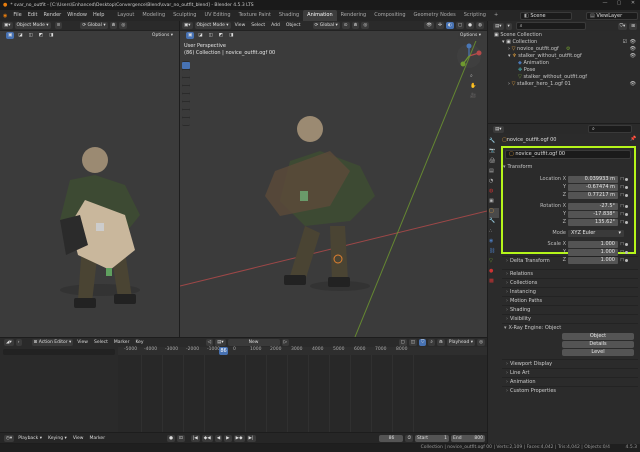  I want to click on editor-type-button: ◢▾, so click(9, 342).